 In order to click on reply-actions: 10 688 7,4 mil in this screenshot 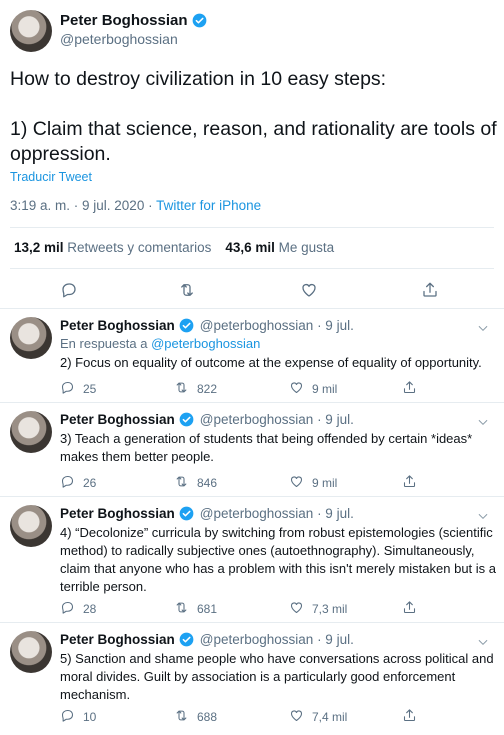, I will do `click(260, 717)`.